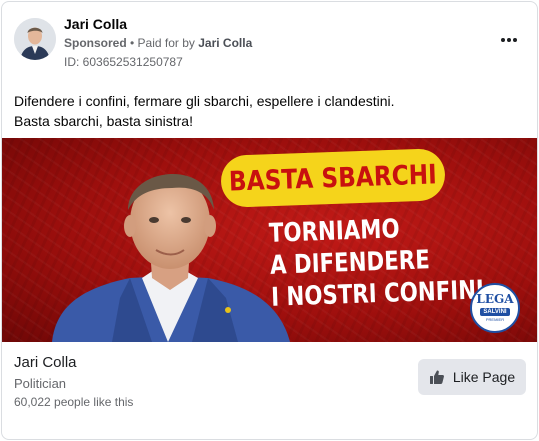 The height and width of the screenshot is (441, 539). Describe the element at coordinates (74, 402) in the screenshot. I see `page-likes-count: 60,022 people like this` at that location.